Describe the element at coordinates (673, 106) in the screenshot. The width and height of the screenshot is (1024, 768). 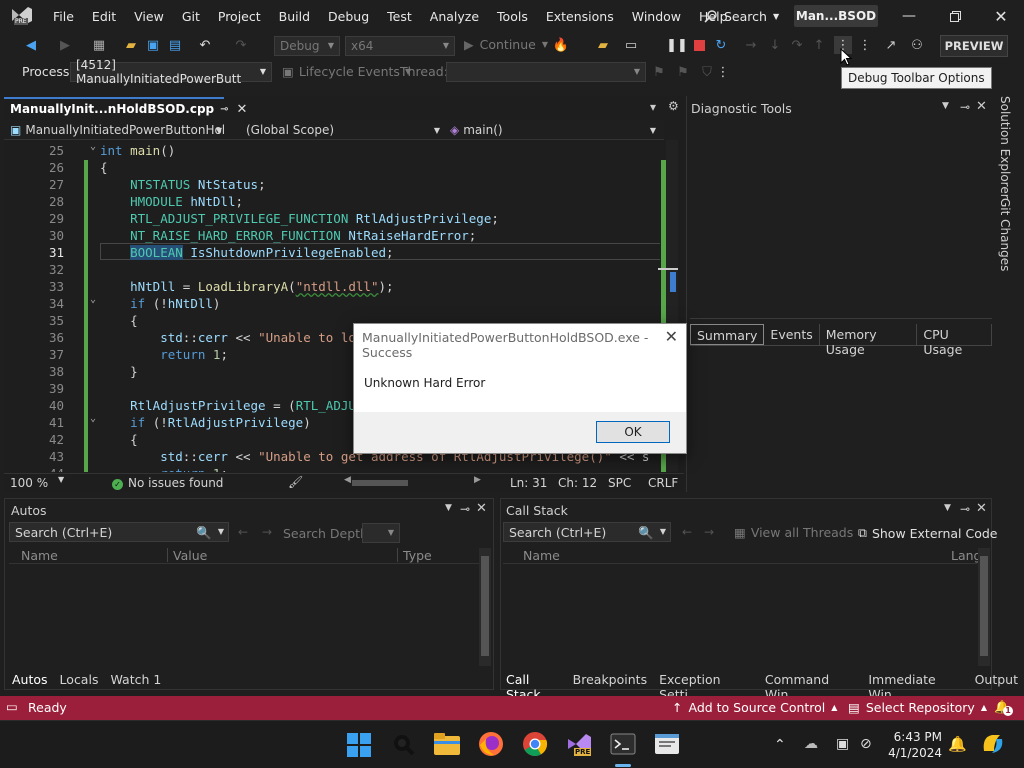
I see `gear-icon: ⚙` at that location.